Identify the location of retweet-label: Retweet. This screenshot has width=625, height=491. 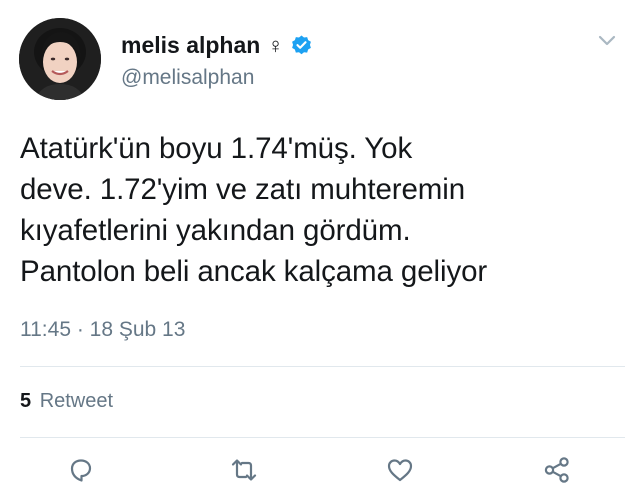
(76, 401).